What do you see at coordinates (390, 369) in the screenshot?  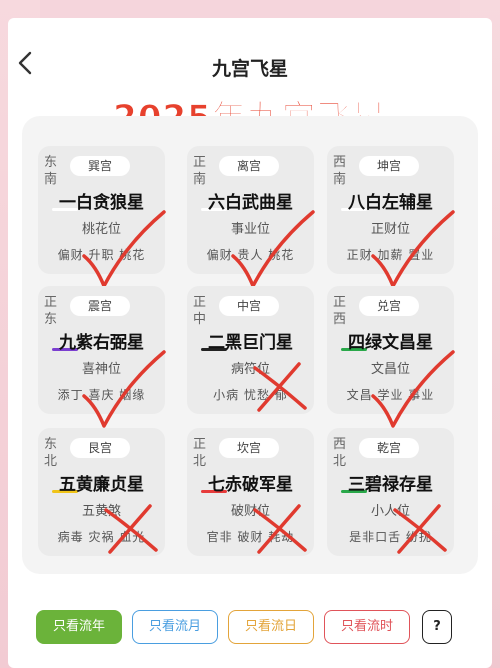 I see `position-label: 文昌位` at bounding box center [390, 369].